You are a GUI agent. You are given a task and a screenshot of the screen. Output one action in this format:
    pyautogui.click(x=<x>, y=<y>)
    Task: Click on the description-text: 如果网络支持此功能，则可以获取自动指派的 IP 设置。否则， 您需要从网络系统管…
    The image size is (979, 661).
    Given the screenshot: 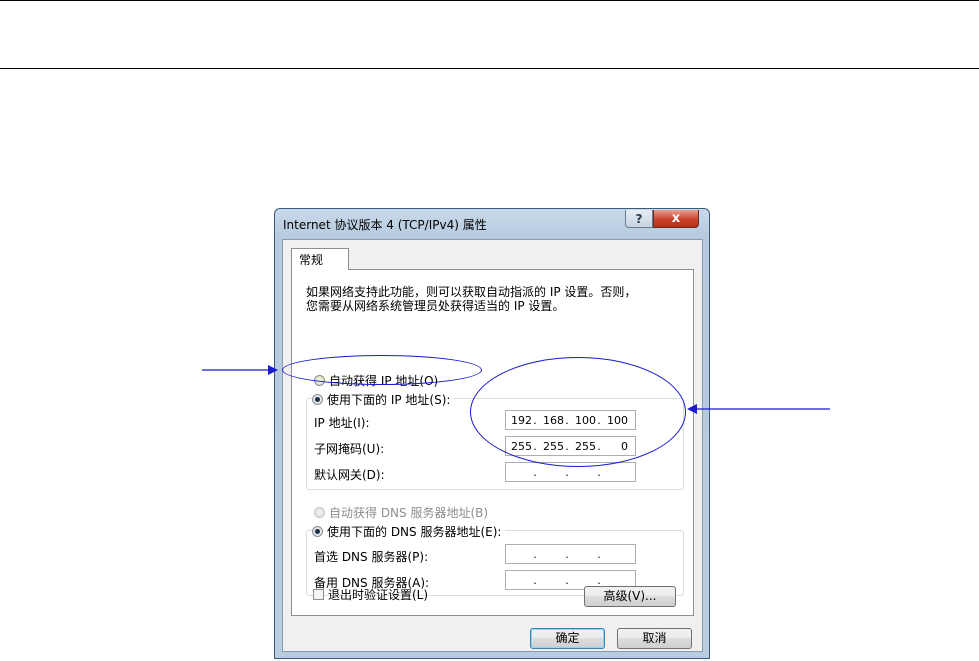 What is the action you would take?
    pyautogui.click(x=501, y=299)
    